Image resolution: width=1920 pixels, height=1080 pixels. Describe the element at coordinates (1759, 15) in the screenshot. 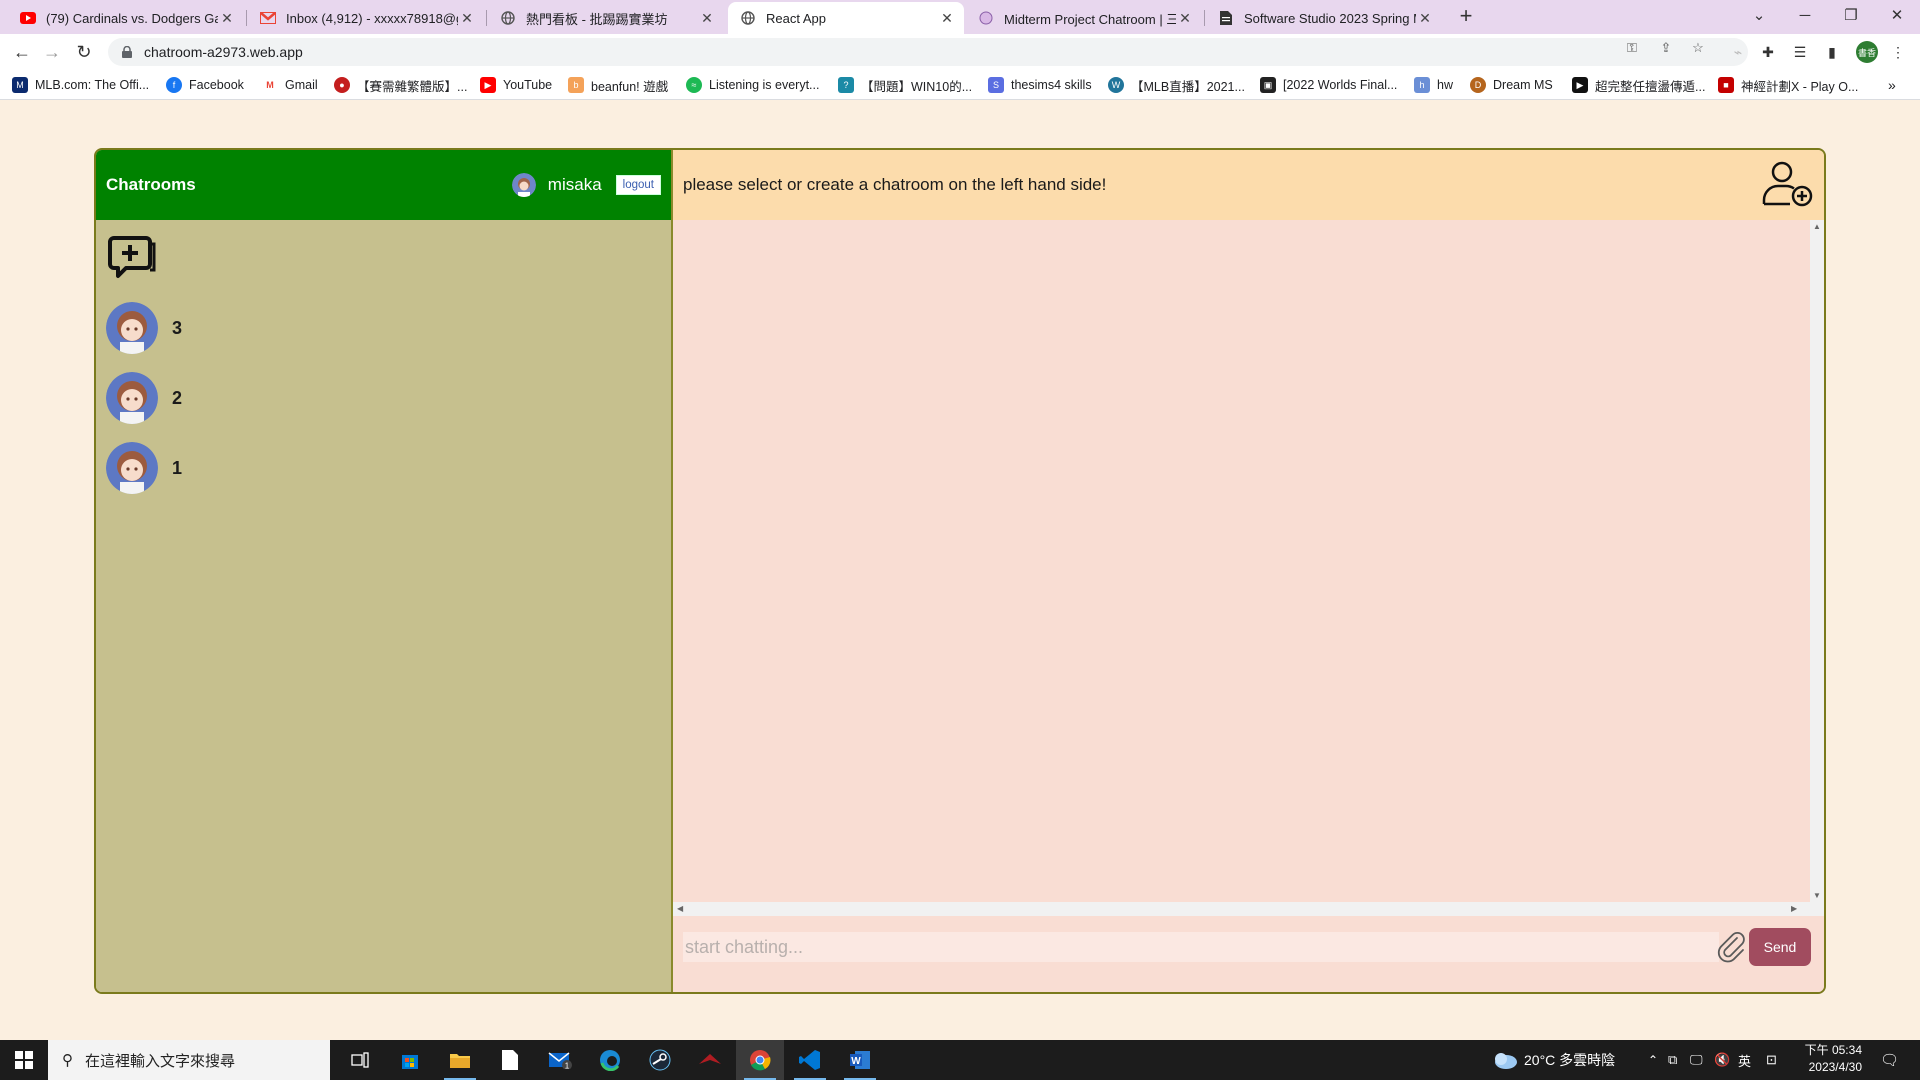

I see `tab-search-icon: ⌄` at that location.